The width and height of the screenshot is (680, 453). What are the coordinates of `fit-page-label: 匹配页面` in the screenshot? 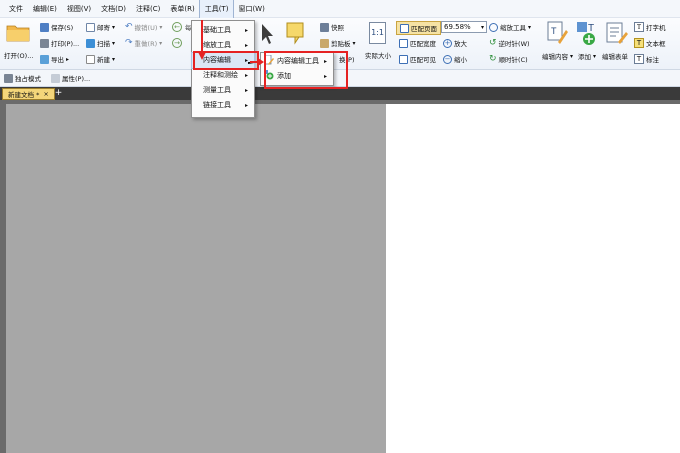 It's located at (424, 29).